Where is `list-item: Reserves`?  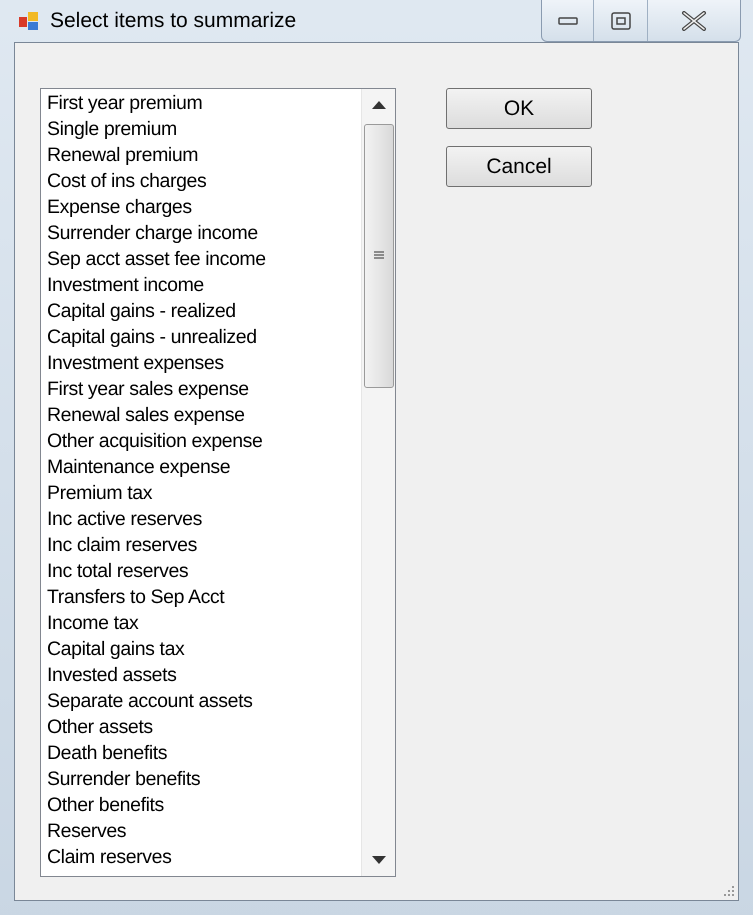 list-item: Reserves is located at coordinates (86, 831).